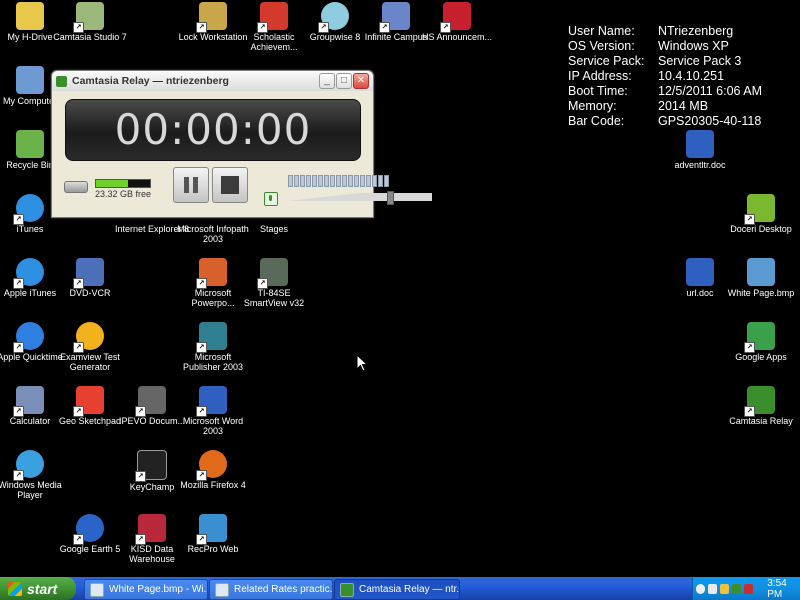  I want to click on calculator-device-icon: ↗, so click(272, 273).